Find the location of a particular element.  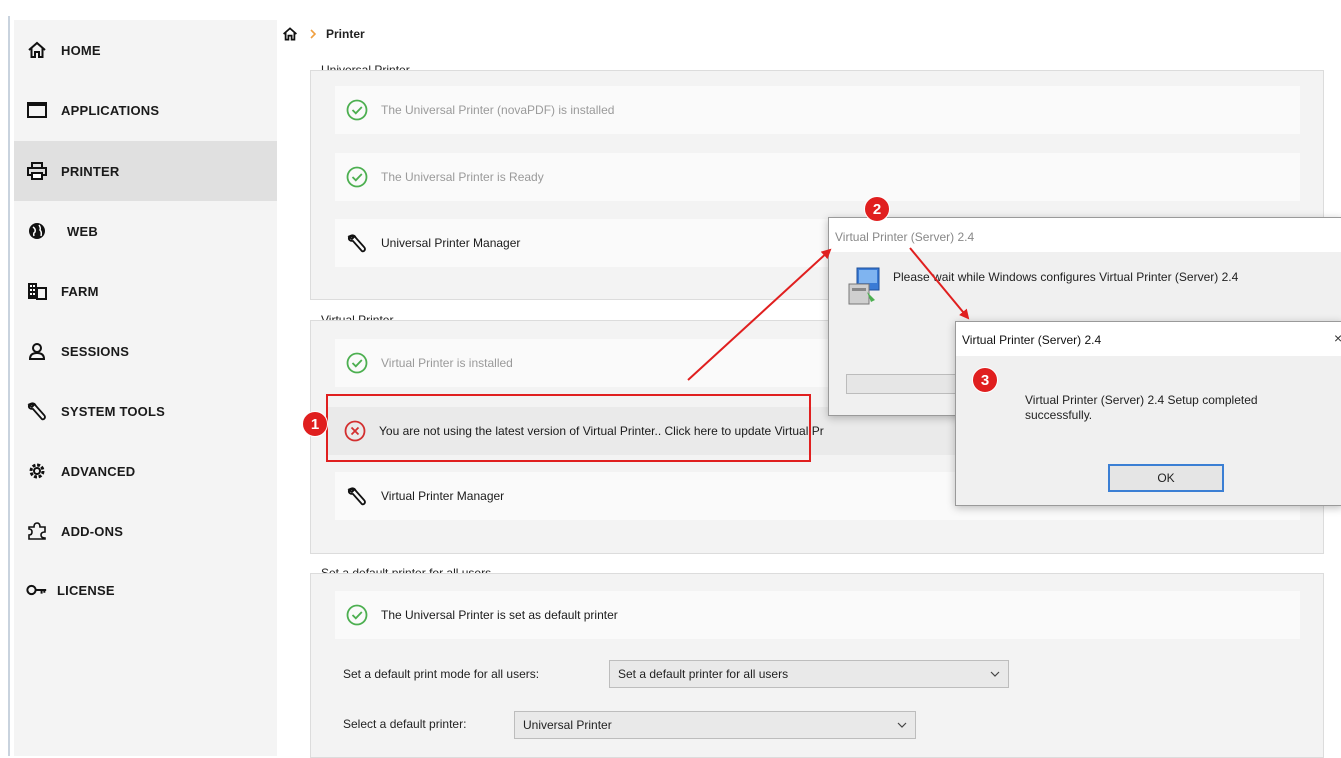

step-badge-3: 3 is located at coordinates (985, 380).